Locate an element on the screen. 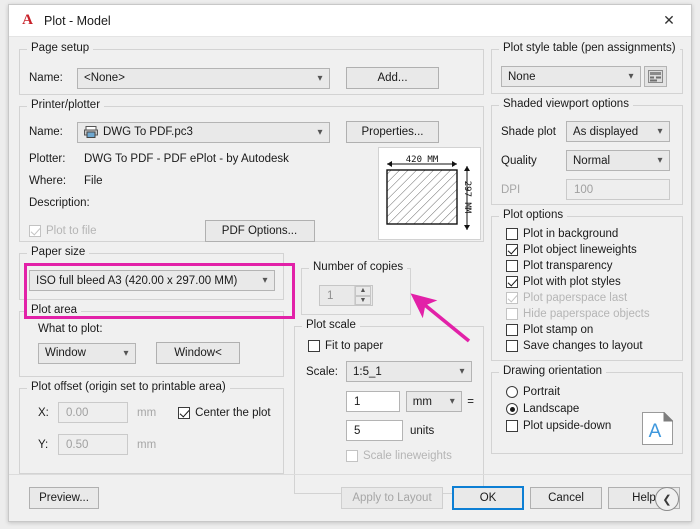  scale-label: Scale: is located at coordinates (322, 371).